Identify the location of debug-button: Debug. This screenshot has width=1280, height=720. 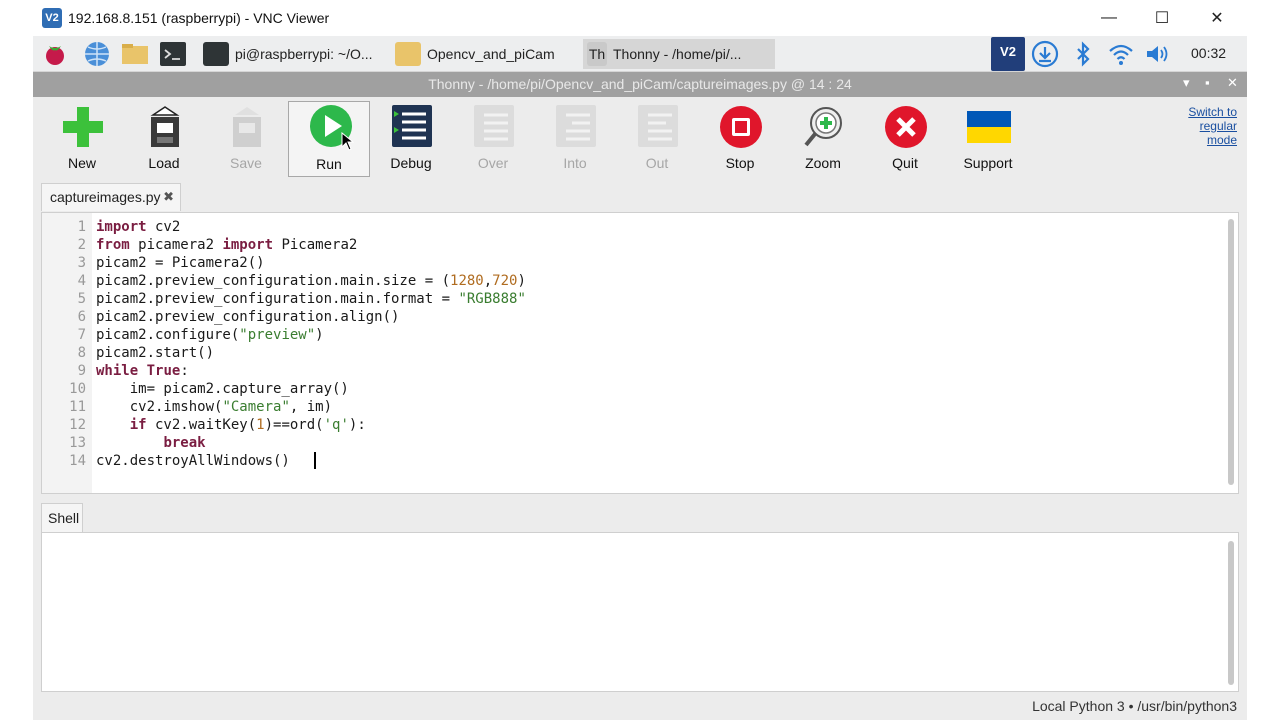
(411, 139).